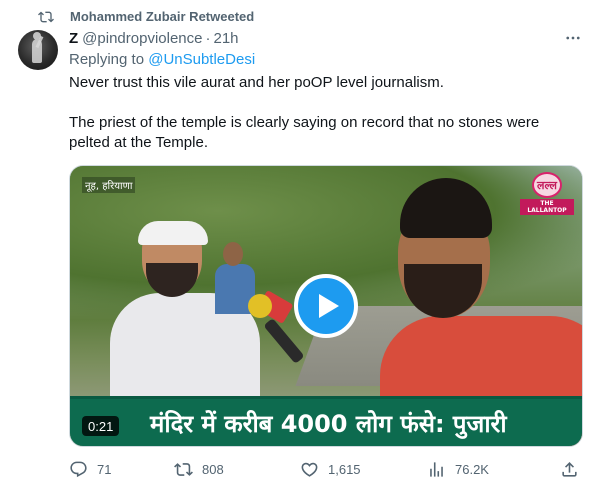 The height and width of the screenshot is (492, 598). I want to click on views-button: 76.2K, so click(458, 469).